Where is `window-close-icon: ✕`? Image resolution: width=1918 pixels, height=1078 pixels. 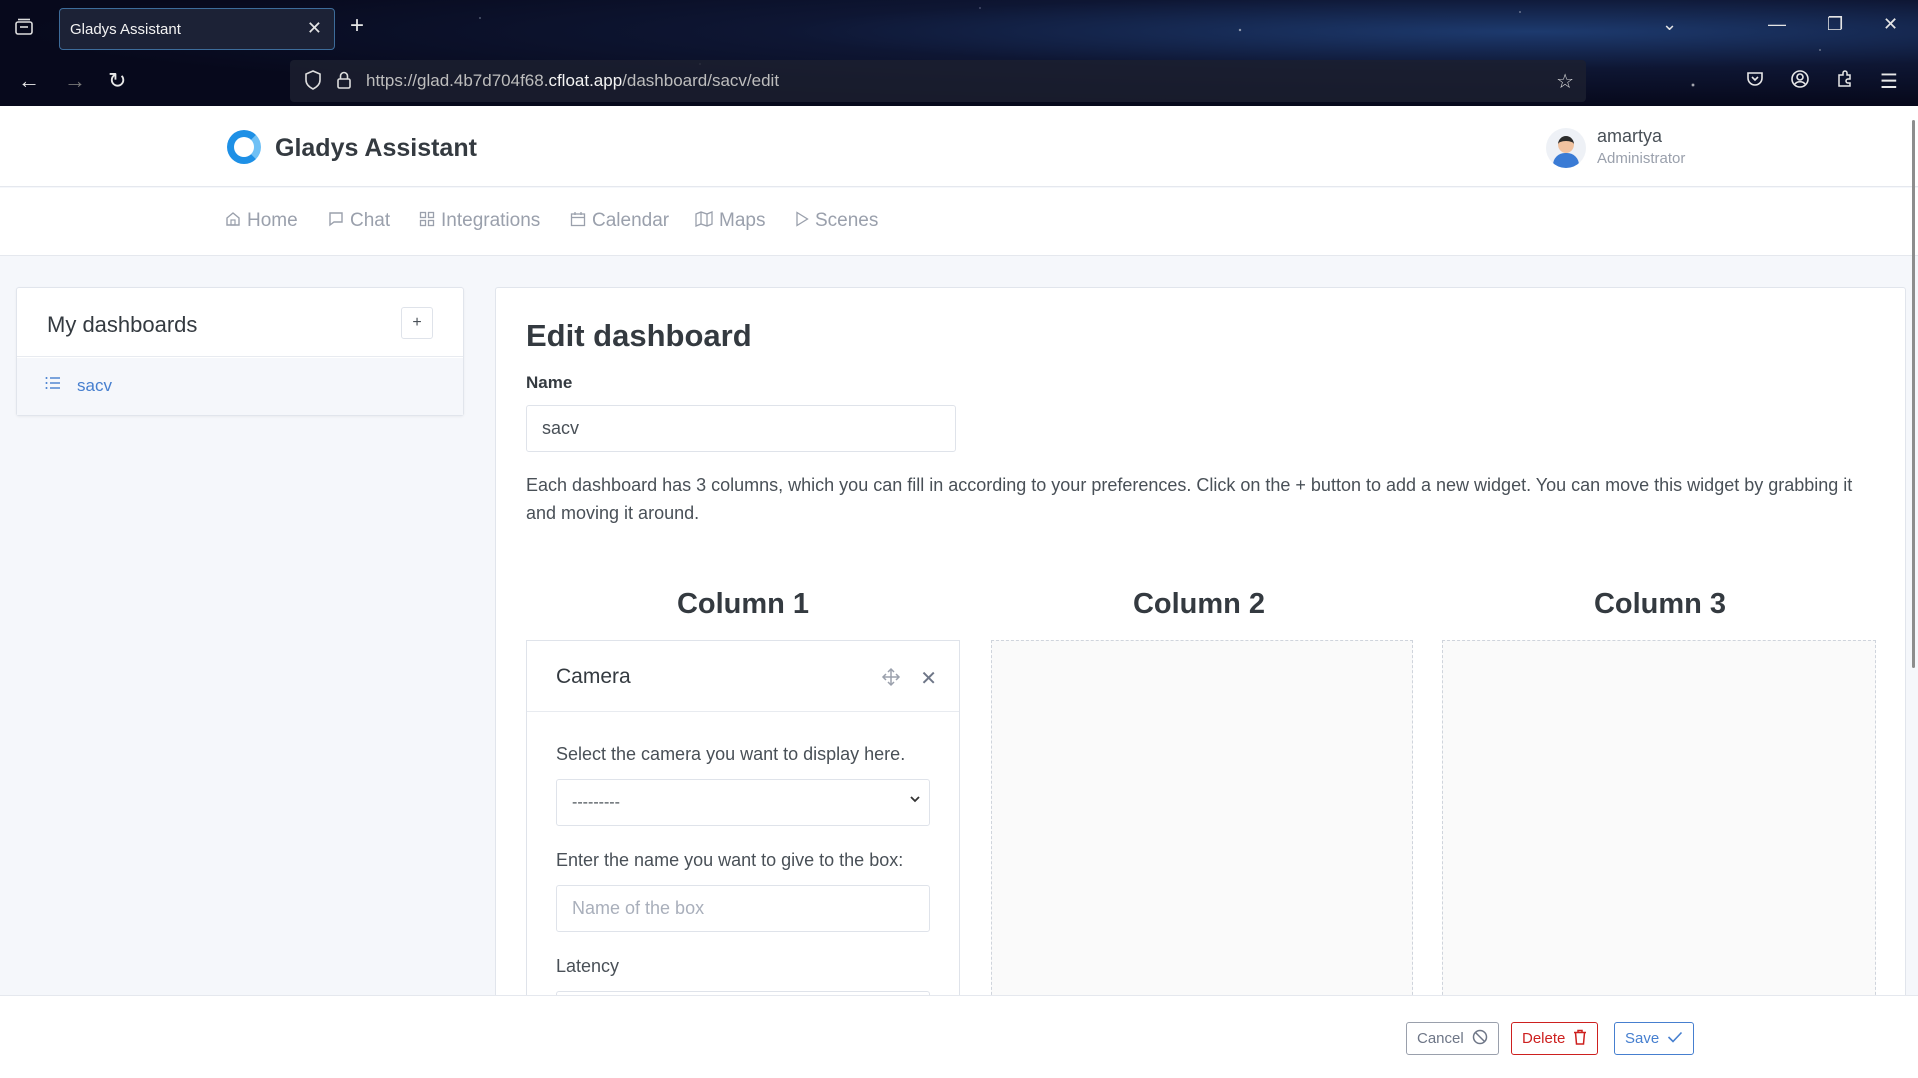 window-close-icon: ✕ is located at coordinates (1890, 24).